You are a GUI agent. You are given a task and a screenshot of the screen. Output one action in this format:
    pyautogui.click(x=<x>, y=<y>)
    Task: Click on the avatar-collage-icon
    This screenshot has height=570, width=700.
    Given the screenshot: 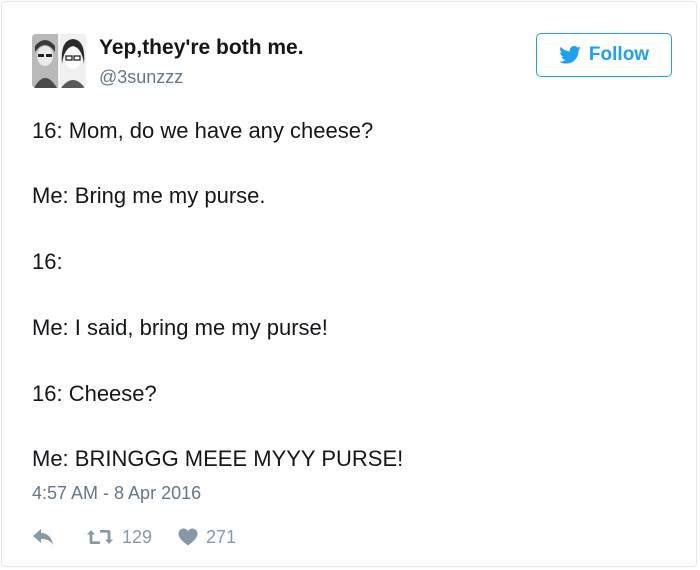 What is the action you would take?
    pyautogui.click(x=59, y=61)
    